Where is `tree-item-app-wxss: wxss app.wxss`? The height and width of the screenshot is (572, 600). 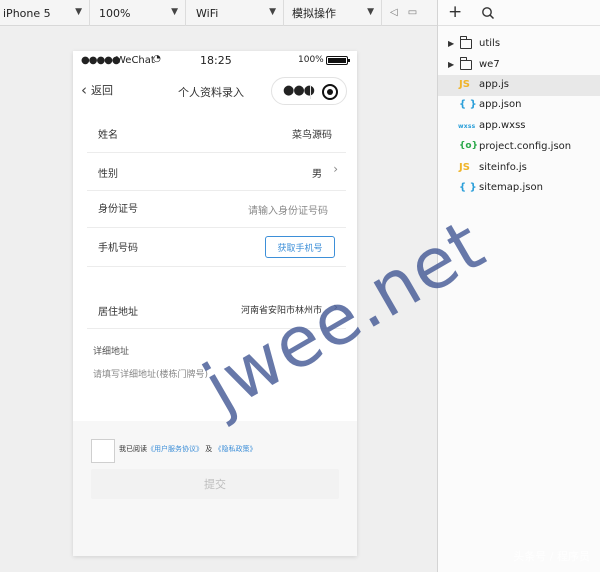
tree-item-app-wxss: wxss app.wxss is located at coordinates (519, 126).